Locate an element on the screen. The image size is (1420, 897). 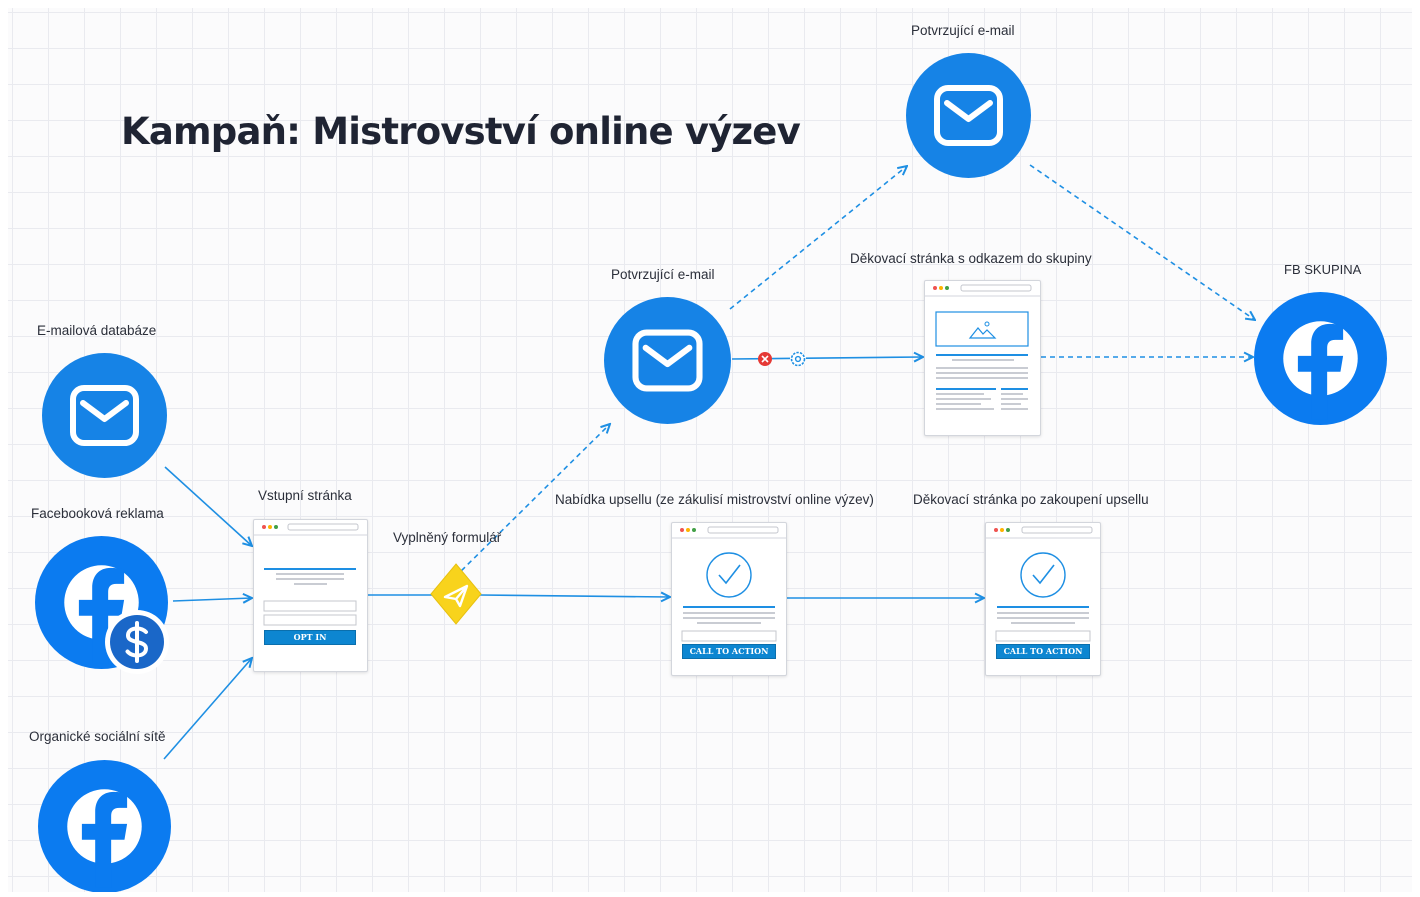
fb-group-node is located at coordinates (1320, 358).